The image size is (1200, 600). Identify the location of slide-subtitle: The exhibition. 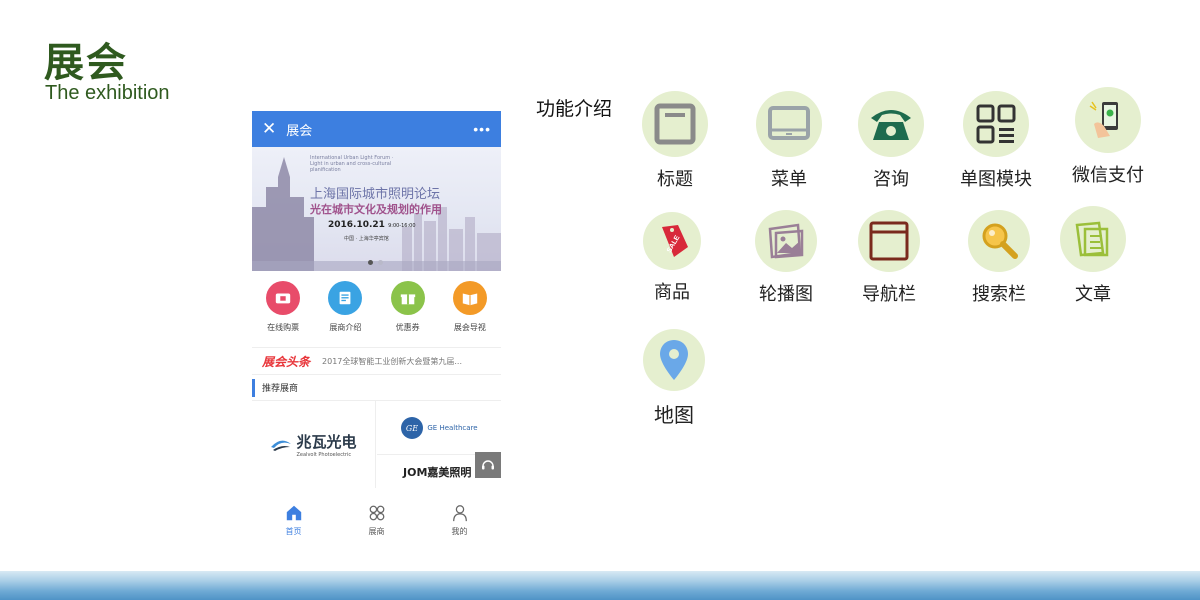
(107, 93).